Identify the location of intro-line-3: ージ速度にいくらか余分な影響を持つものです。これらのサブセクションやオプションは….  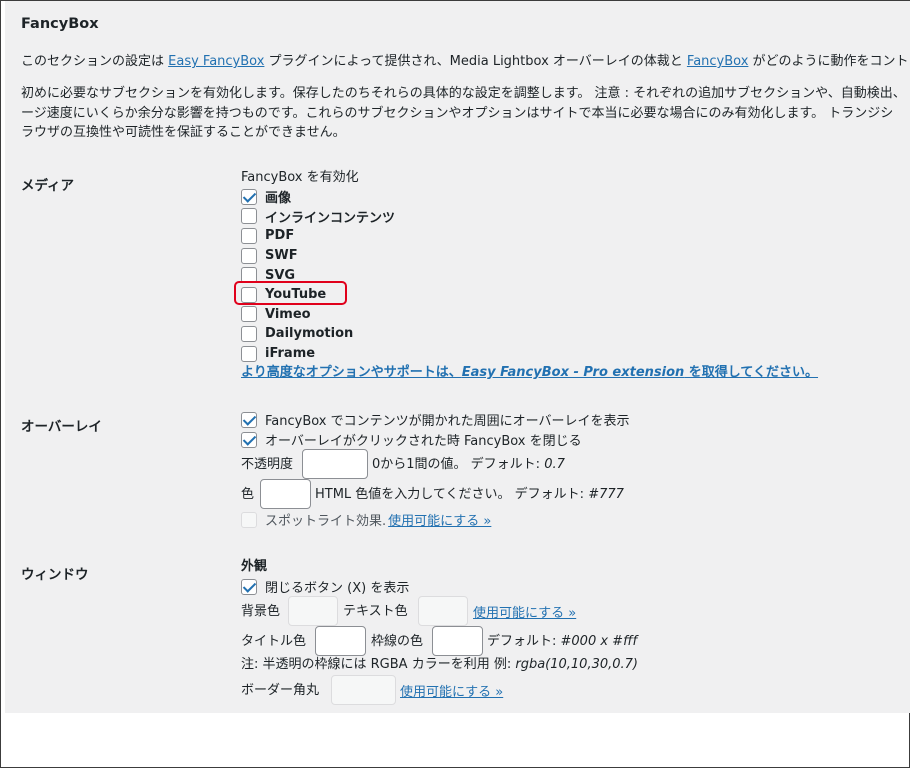
(457, 113).